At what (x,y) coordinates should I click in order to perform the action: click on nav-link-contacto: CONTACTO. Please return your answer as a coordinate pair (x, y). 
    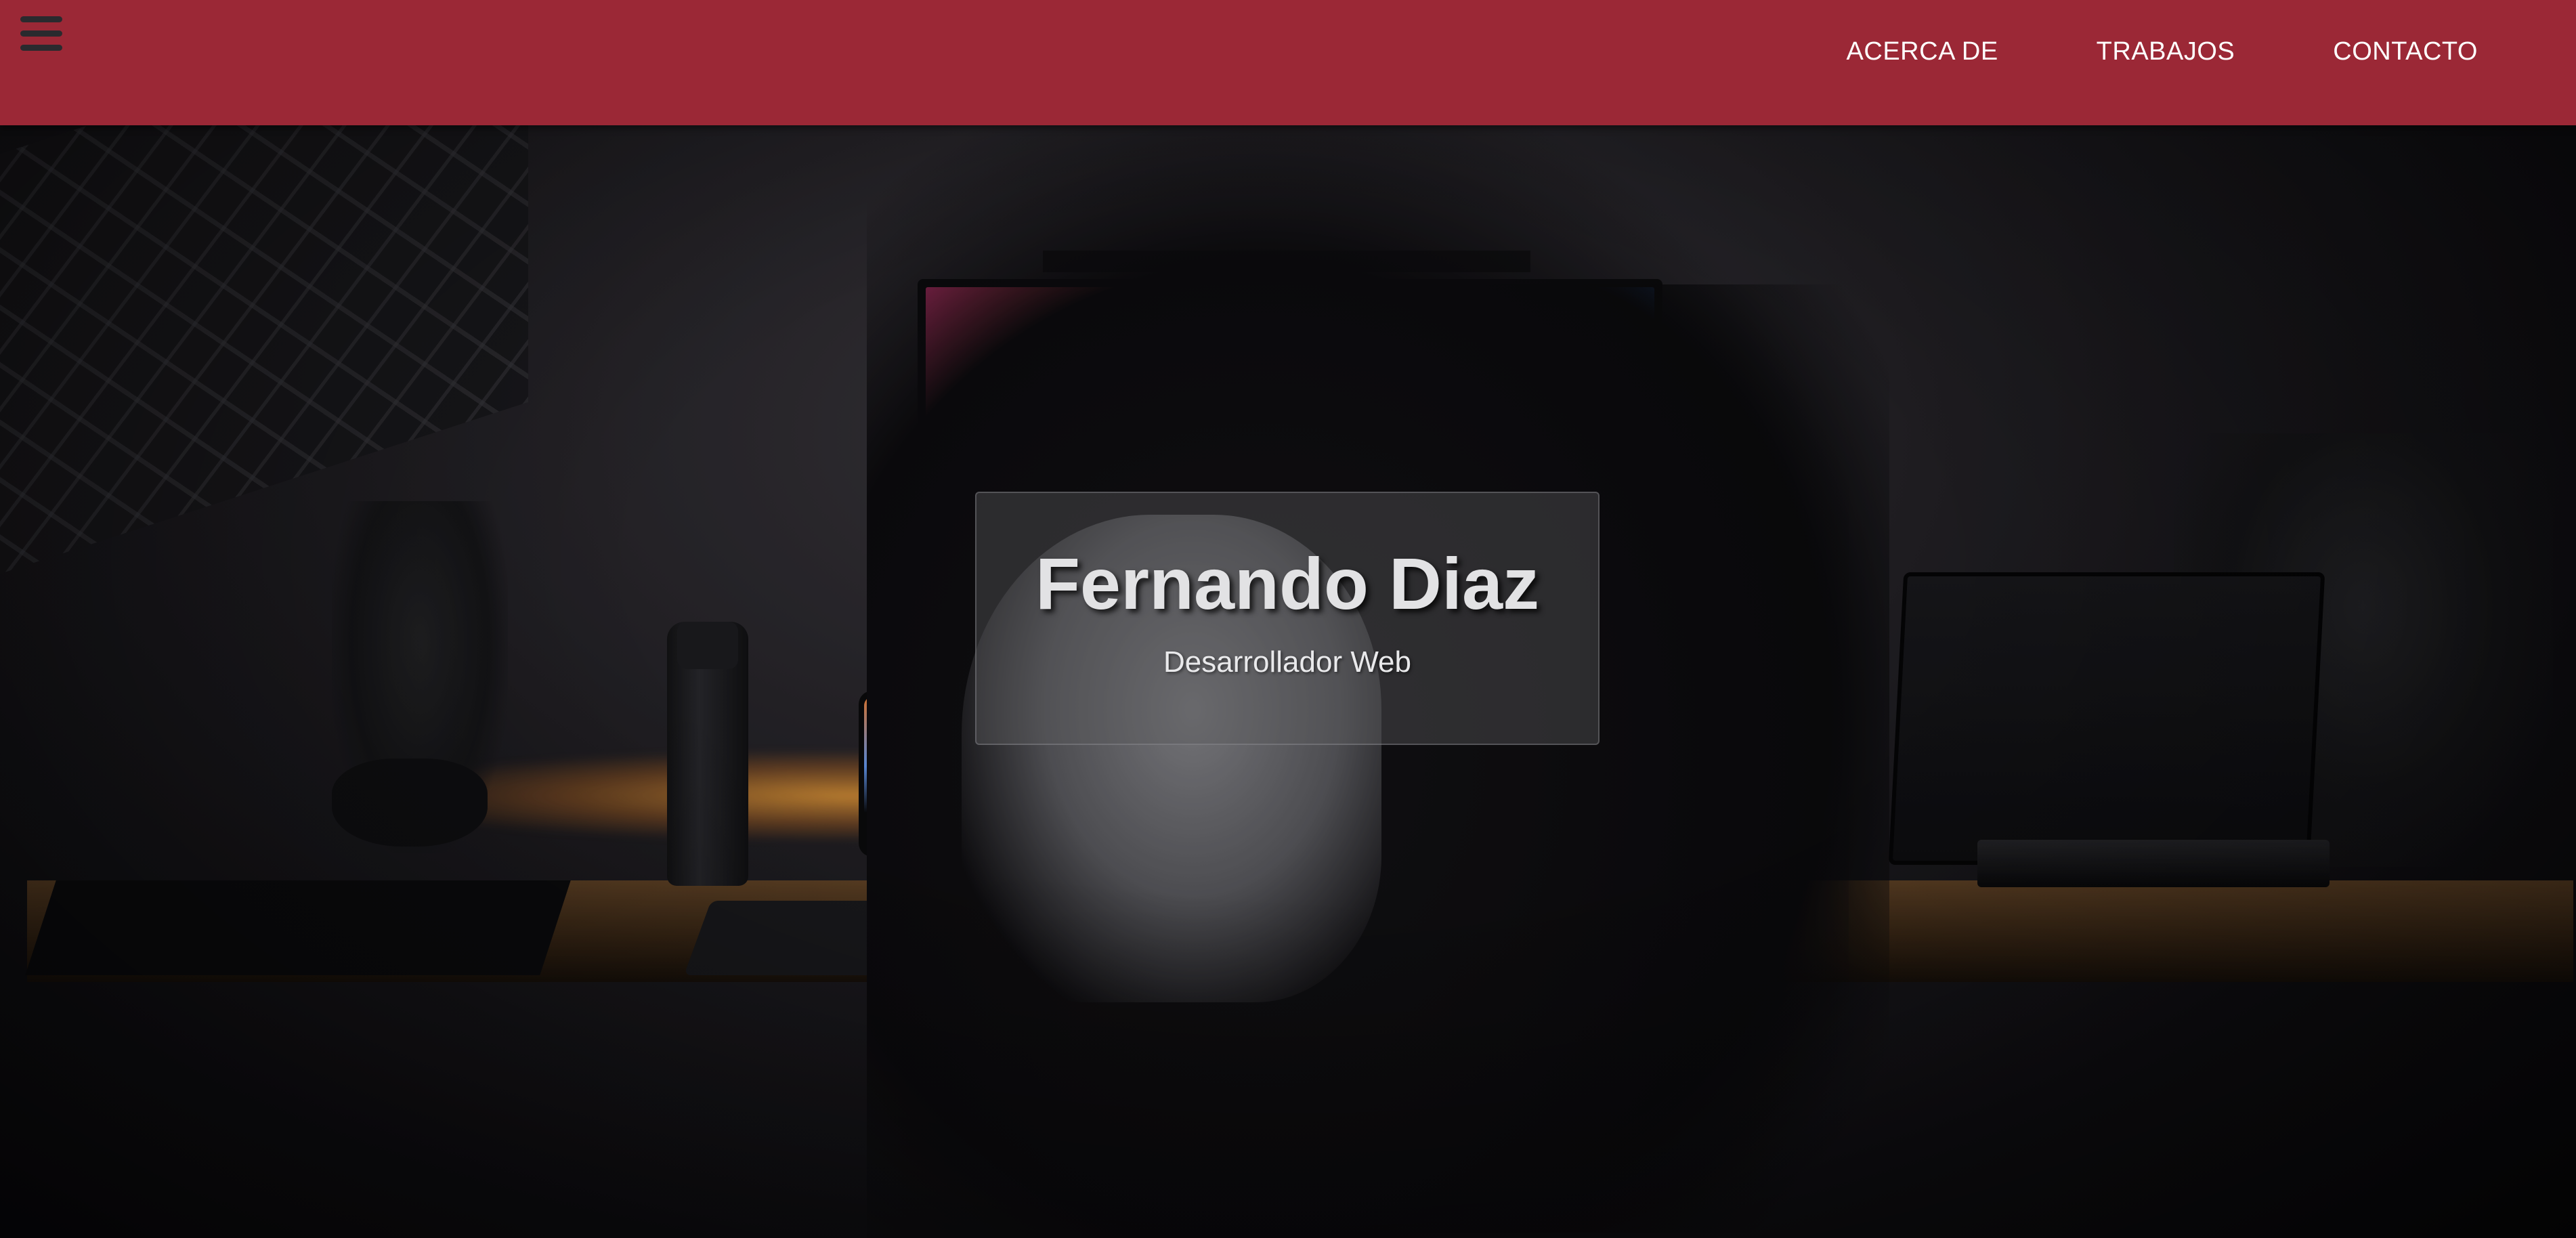
    Looking at the image, I should click on (2405, 51).